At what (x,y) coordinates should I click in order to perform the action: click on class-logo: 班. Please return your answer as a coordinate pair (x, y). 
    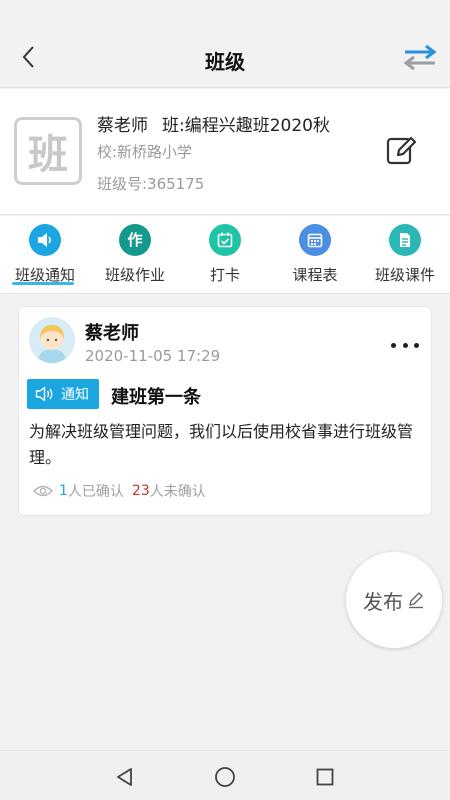
    Looking at the image, I should click on (48, 151).